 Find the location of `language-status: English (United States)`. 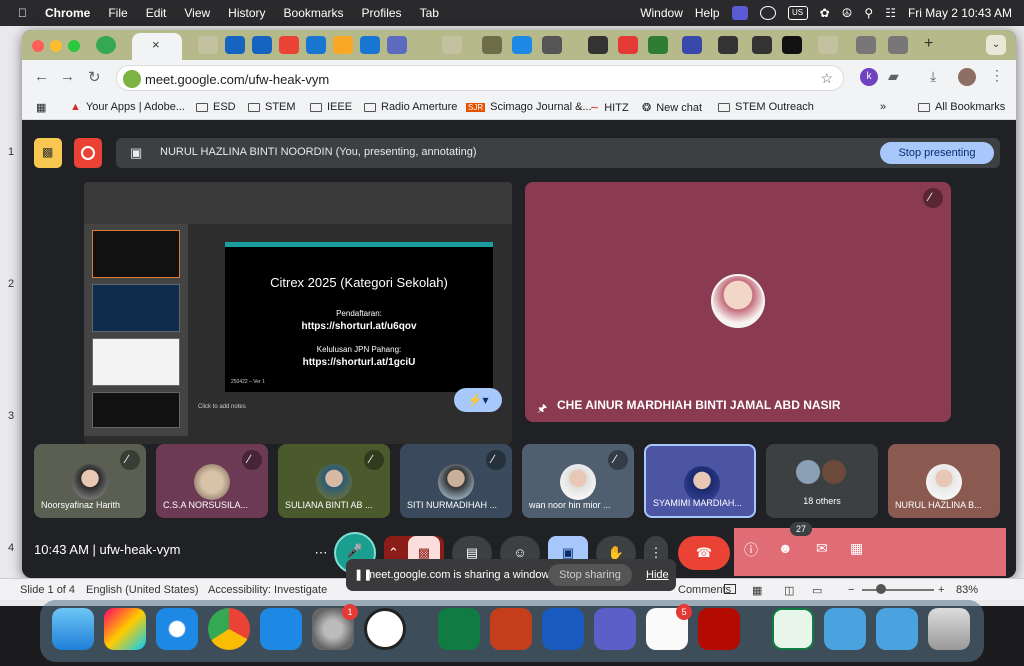

language-status: English (United States) is located at coordinates (142, 590).